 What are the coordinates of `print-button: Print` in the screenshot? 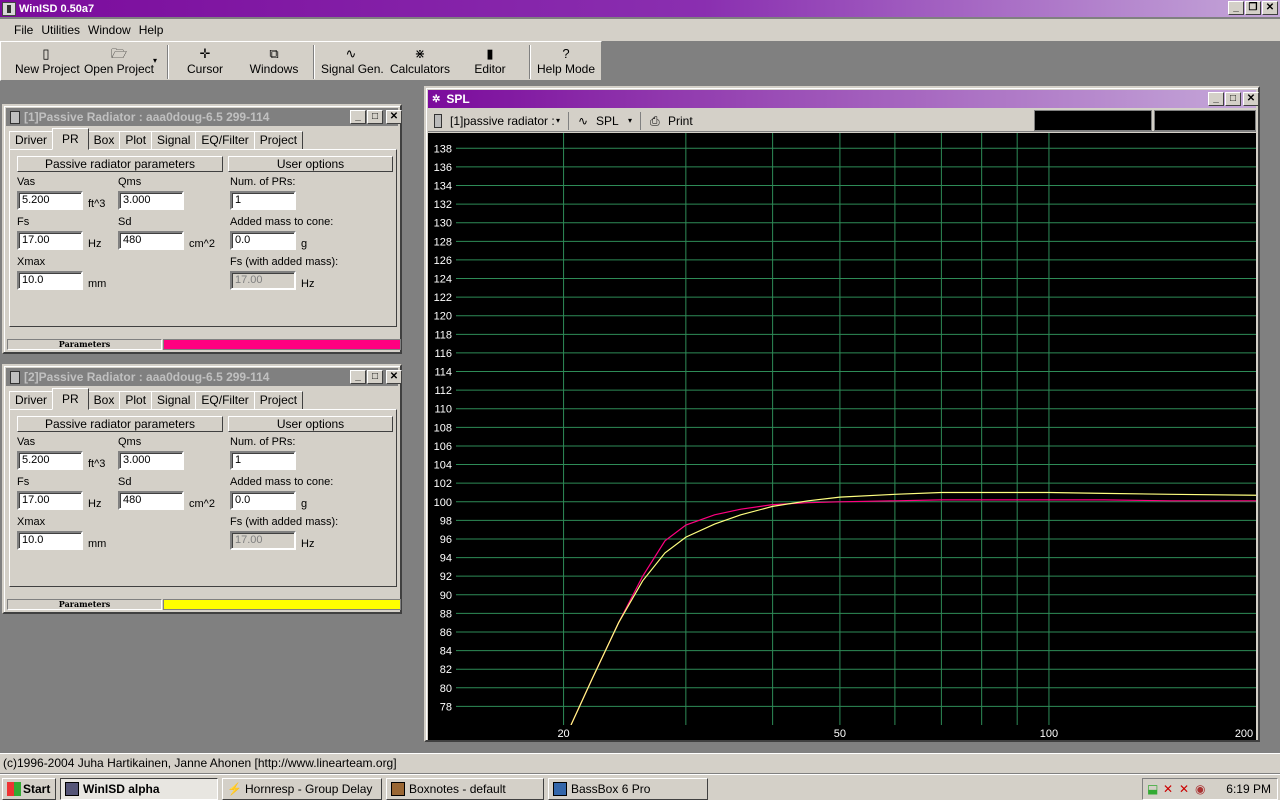 It's located at (680, 121).